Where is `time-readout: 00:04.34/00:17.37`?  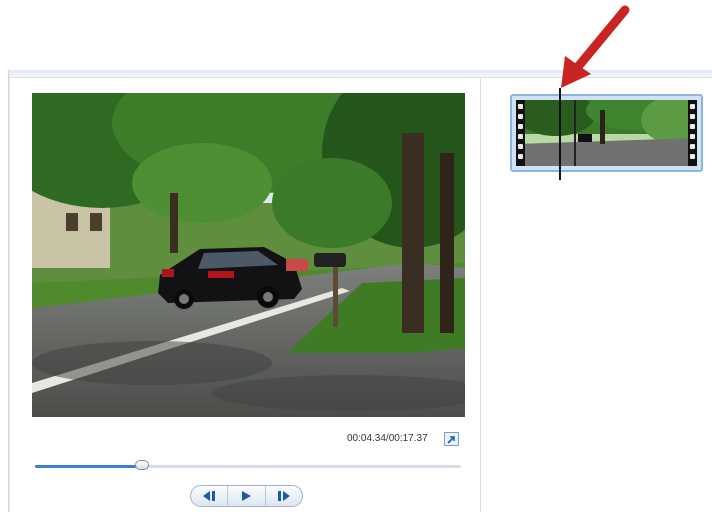 time-readout: 00:04.34/00:17.37 is located at coordinates (387, 438).